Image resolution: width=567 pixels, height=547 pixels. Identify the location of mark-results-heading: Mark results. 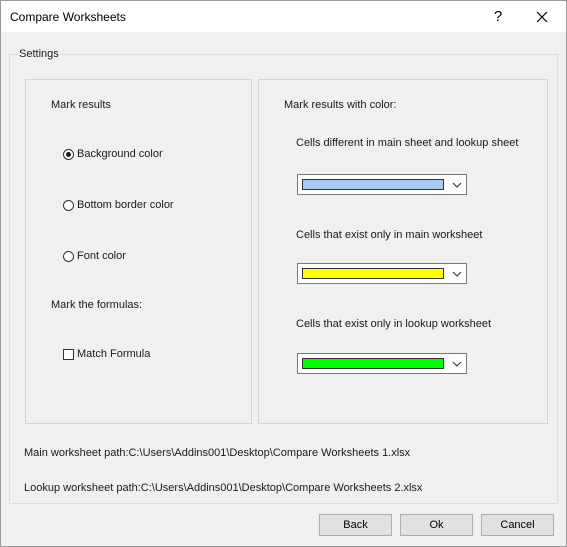
(81, 105).